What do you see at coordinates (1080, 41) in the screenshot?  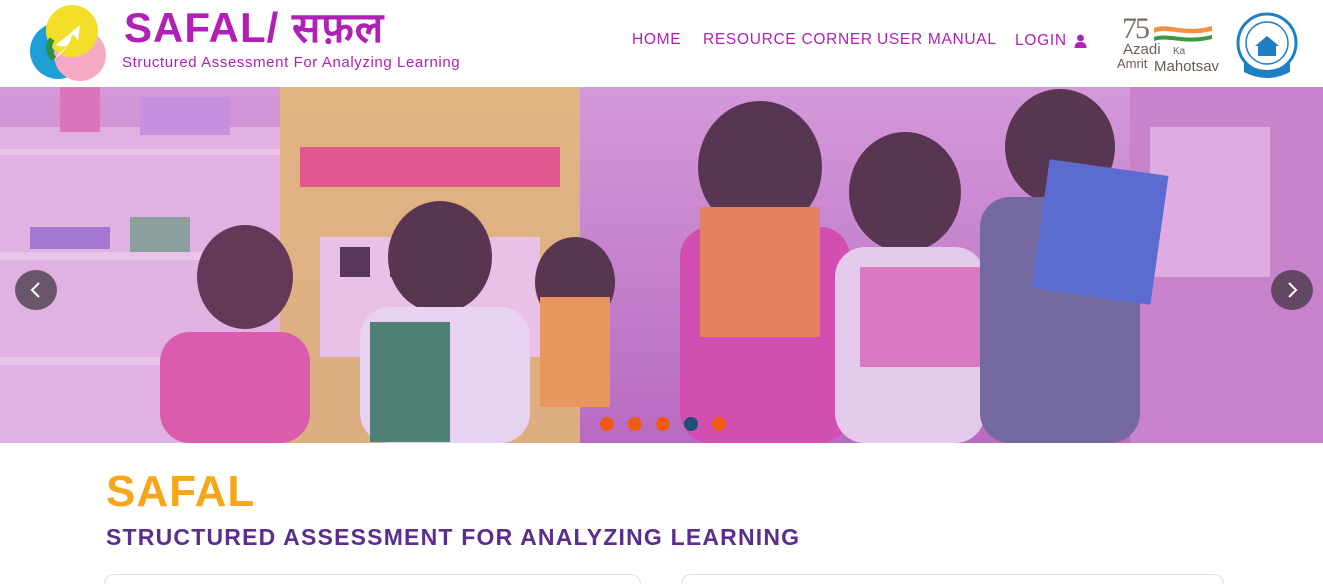 I see `user-icon` at bounding box center [1080, 41].